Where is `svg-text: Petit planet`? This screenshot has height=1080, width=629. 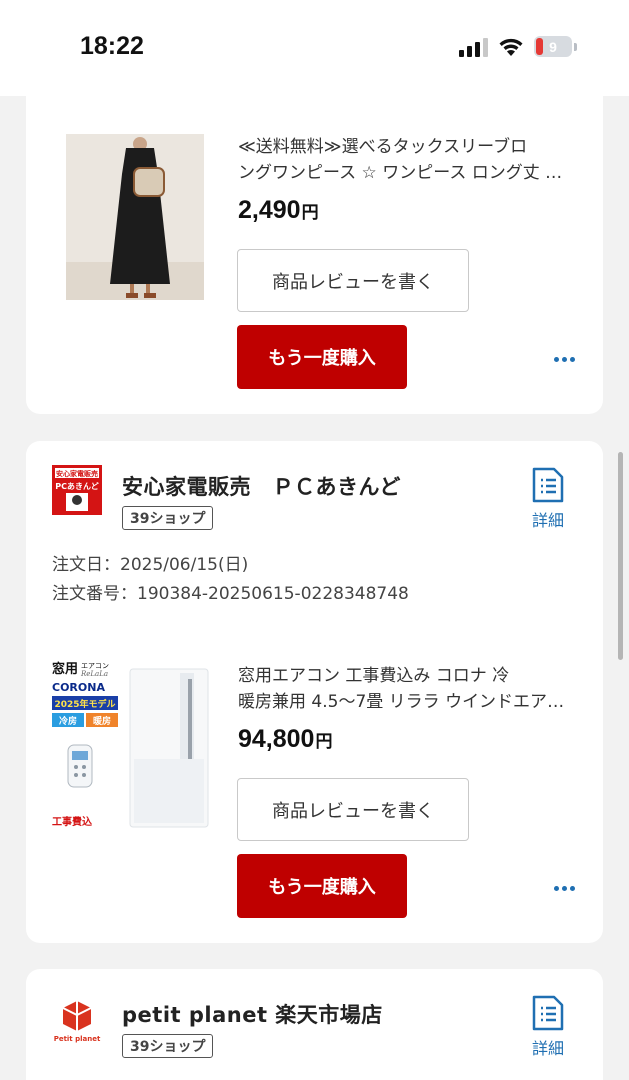 svg-text: Petit planet is located at coordinates (77, 1039).